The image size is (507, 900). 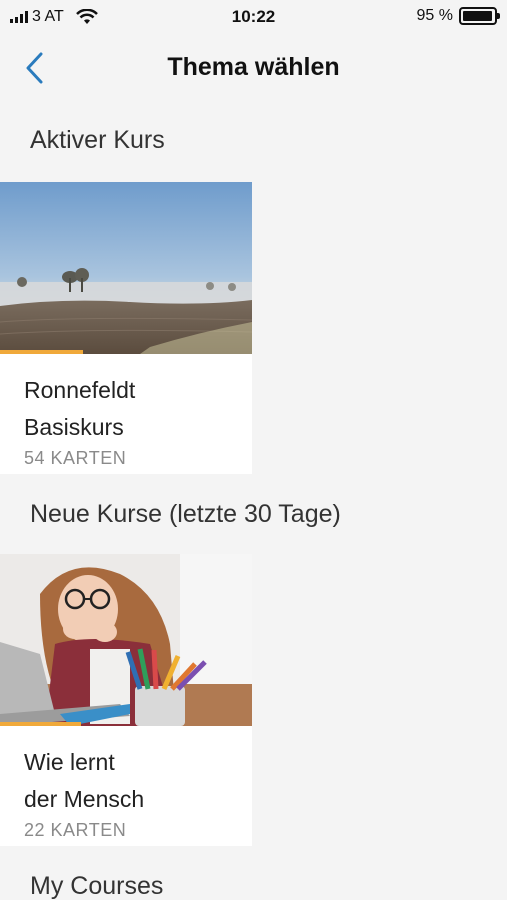 I want to click on course-image-landscape, so click(x=126, y=268).